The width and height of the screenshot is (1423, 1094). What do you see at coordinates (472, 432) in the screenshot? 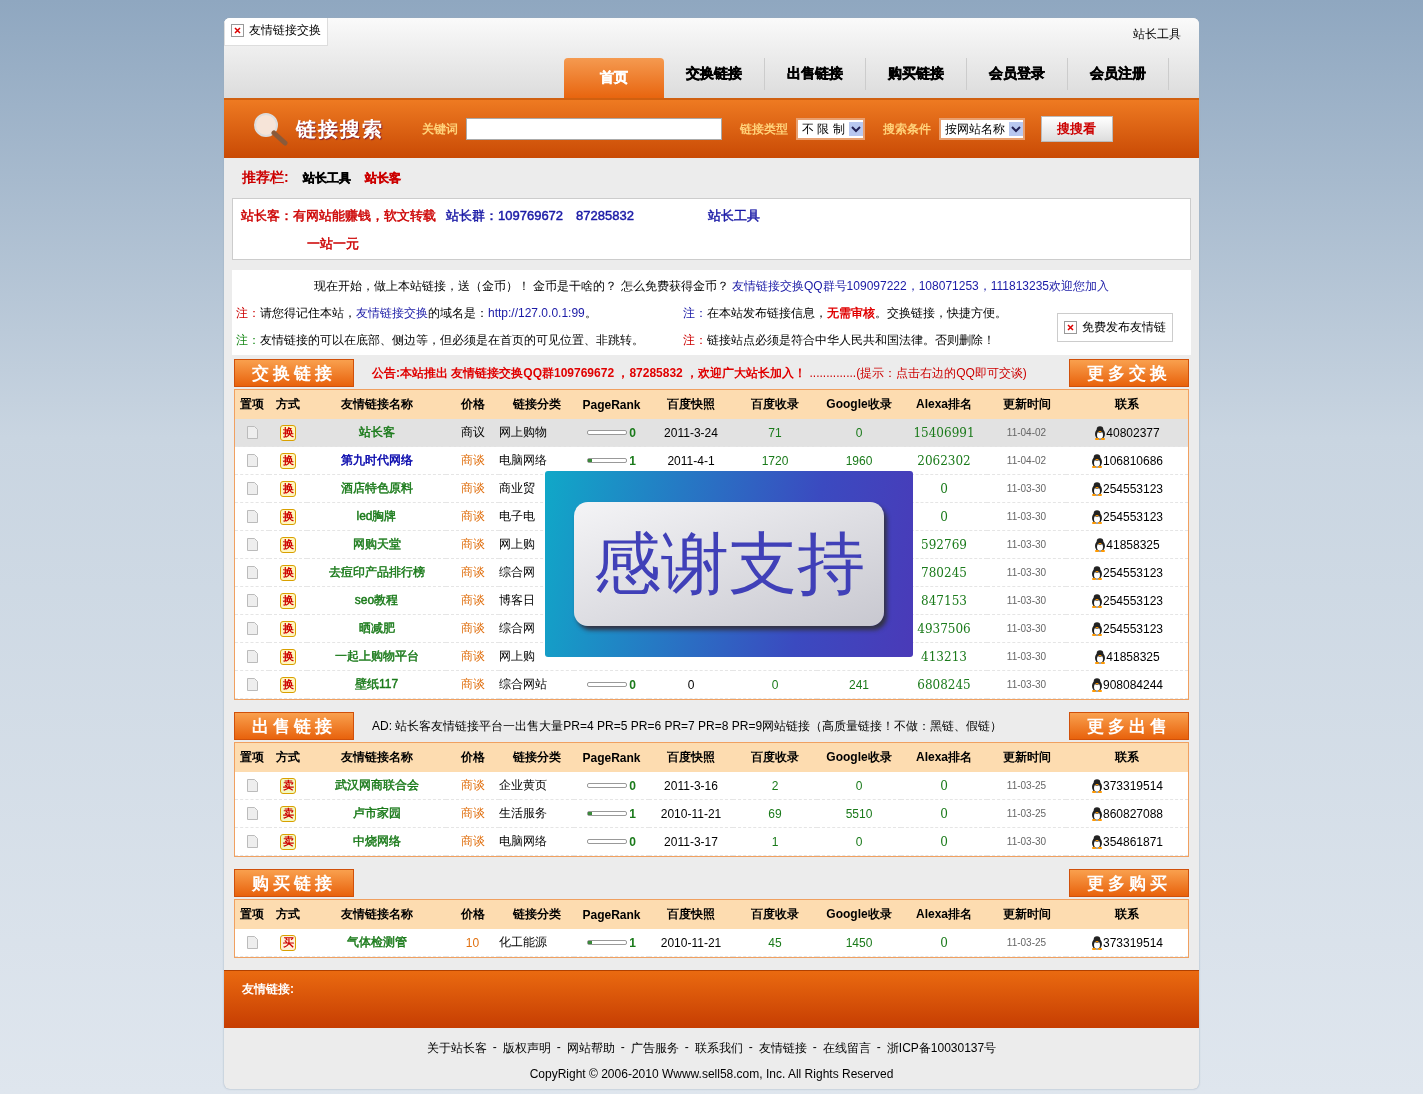
I see `price-text: 商议` at bounding box center [472, 432].